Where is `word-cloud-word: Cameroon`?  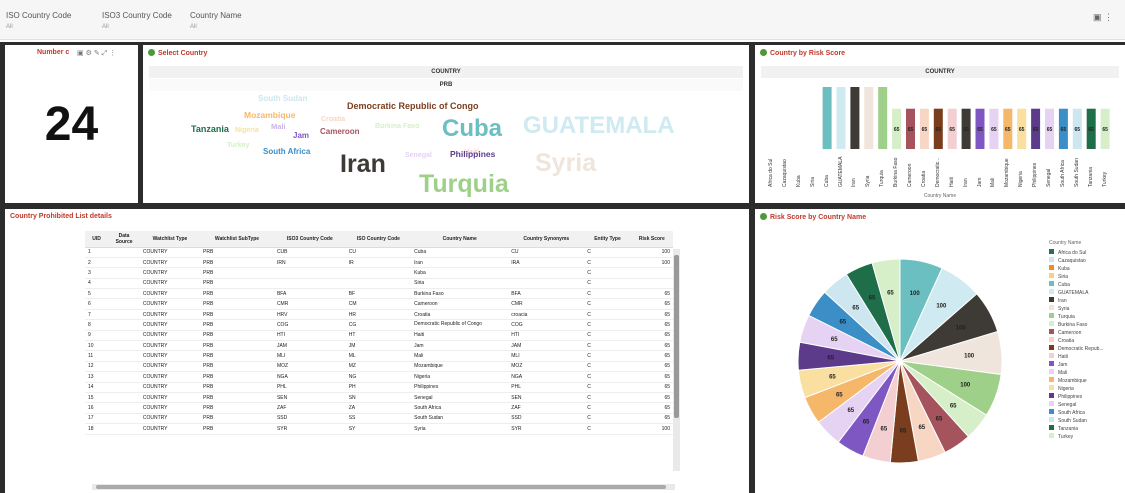 word-cloud-word: Cameroon is located at coordinates (340, 132).